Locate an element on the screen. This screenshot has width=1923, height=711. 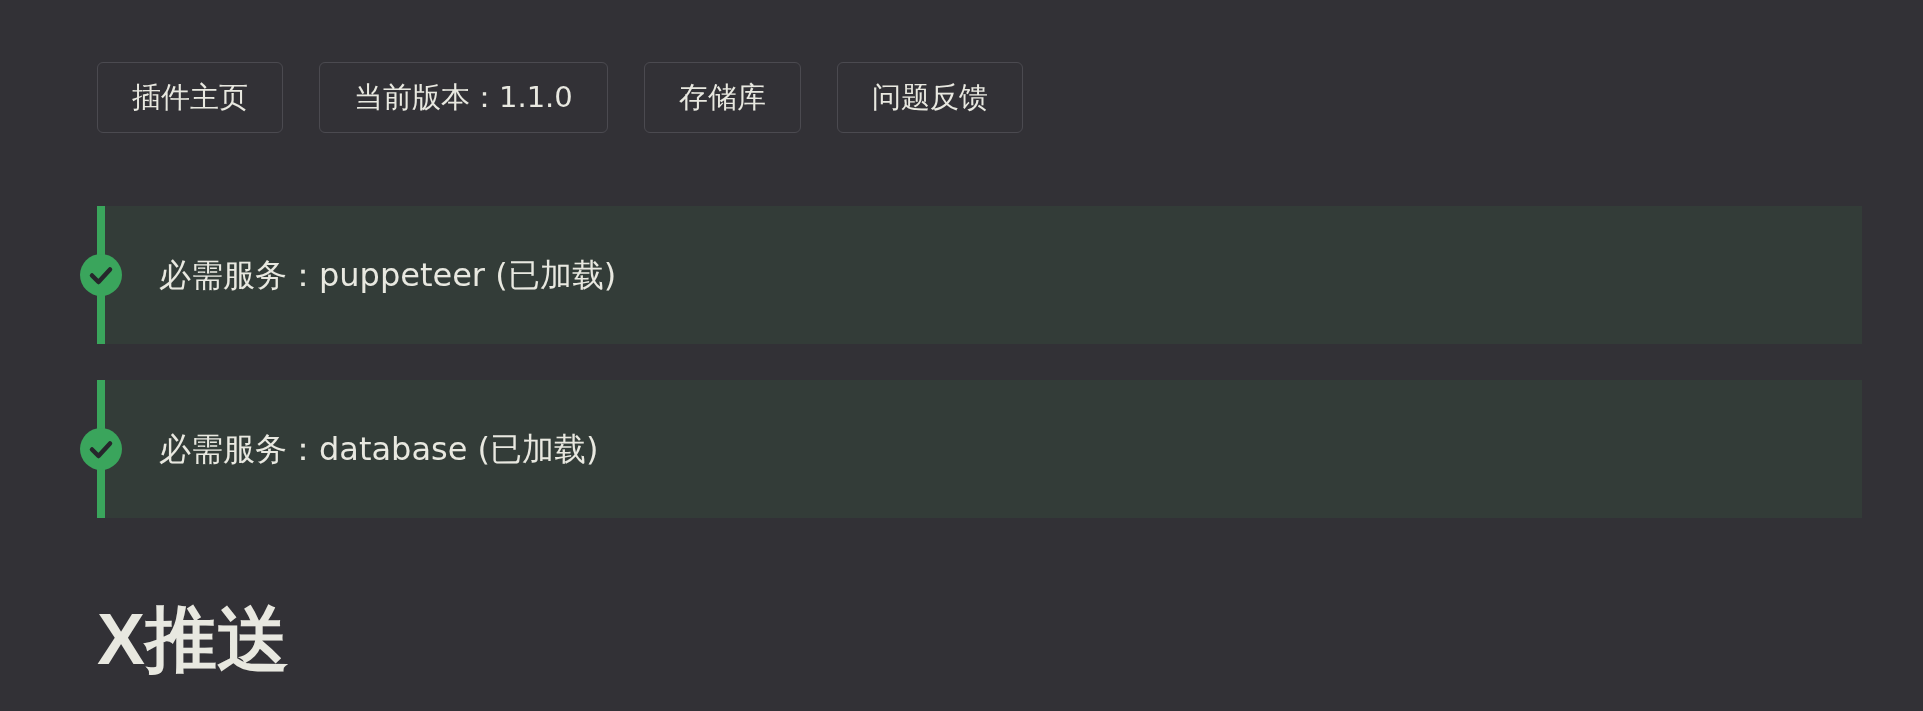
link-button: 当前版本：1.1.0 is located at coordinates (463, 97).